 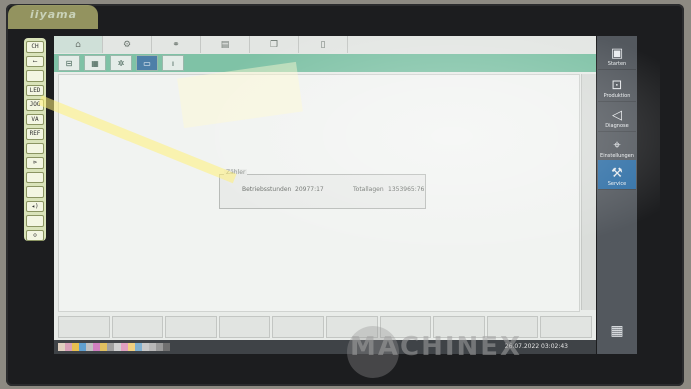 I want to click on operating-hours-value: 20977:17, so click(x=309, y=189).